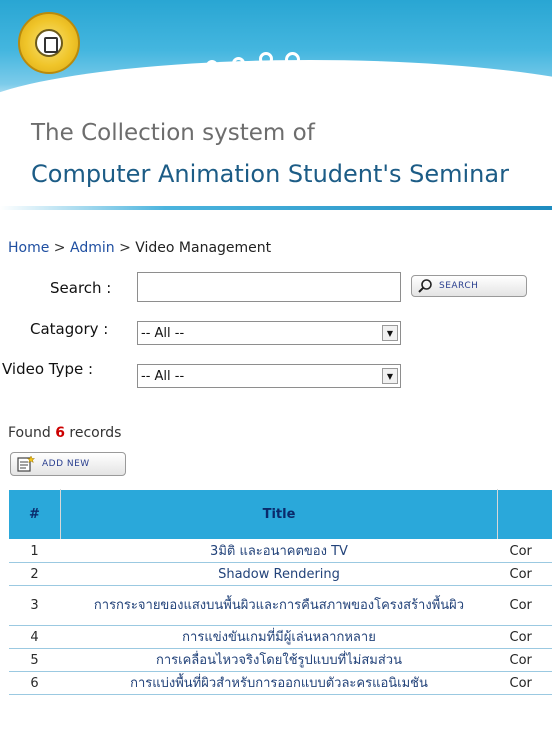 The height and width of the screenshot is (752, 552). I want to click on row-title: การแข่งขันเกมที่มีผู้เล่นหลากหลาย, so click(279, 637).